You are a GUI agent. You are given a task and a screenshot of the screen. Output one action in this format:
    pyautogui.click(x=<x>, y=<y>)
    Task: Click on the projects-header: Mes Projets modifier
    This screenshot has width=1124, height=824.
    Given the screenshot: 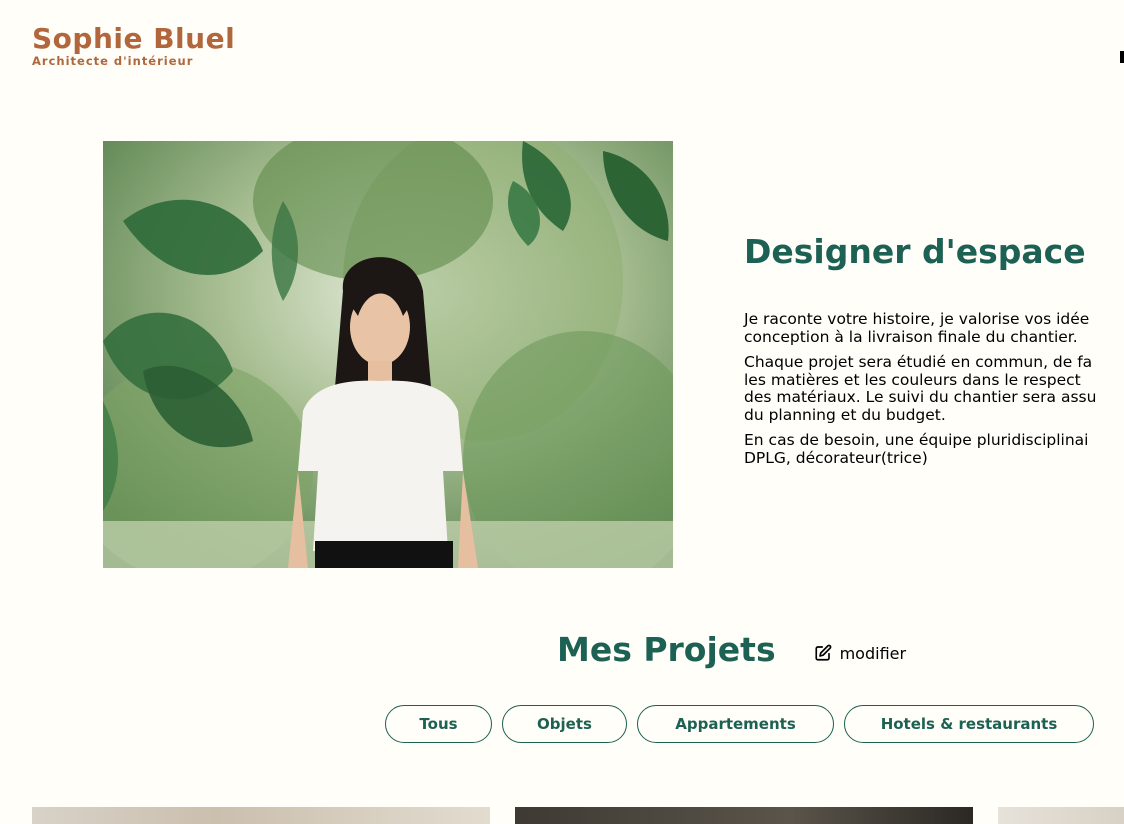 What is the action you would take?
    pyautogui.click(x=731, y=650)
    